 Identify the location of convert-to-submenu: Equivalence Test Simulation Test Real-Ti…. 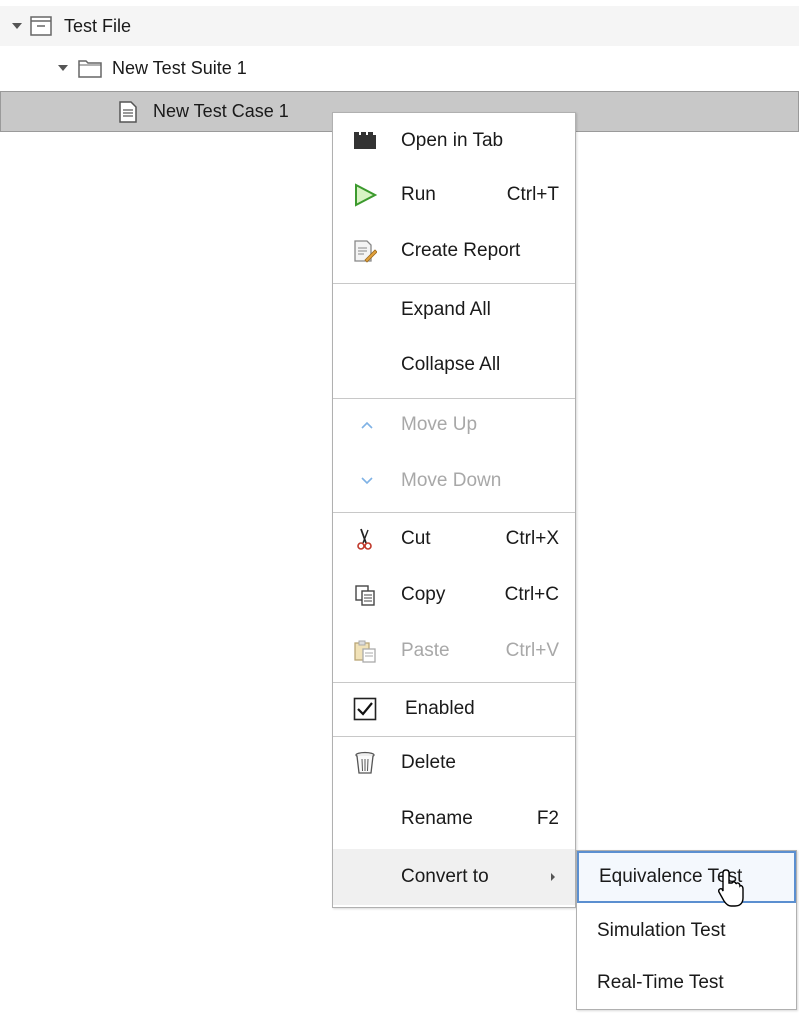
(686, 930).